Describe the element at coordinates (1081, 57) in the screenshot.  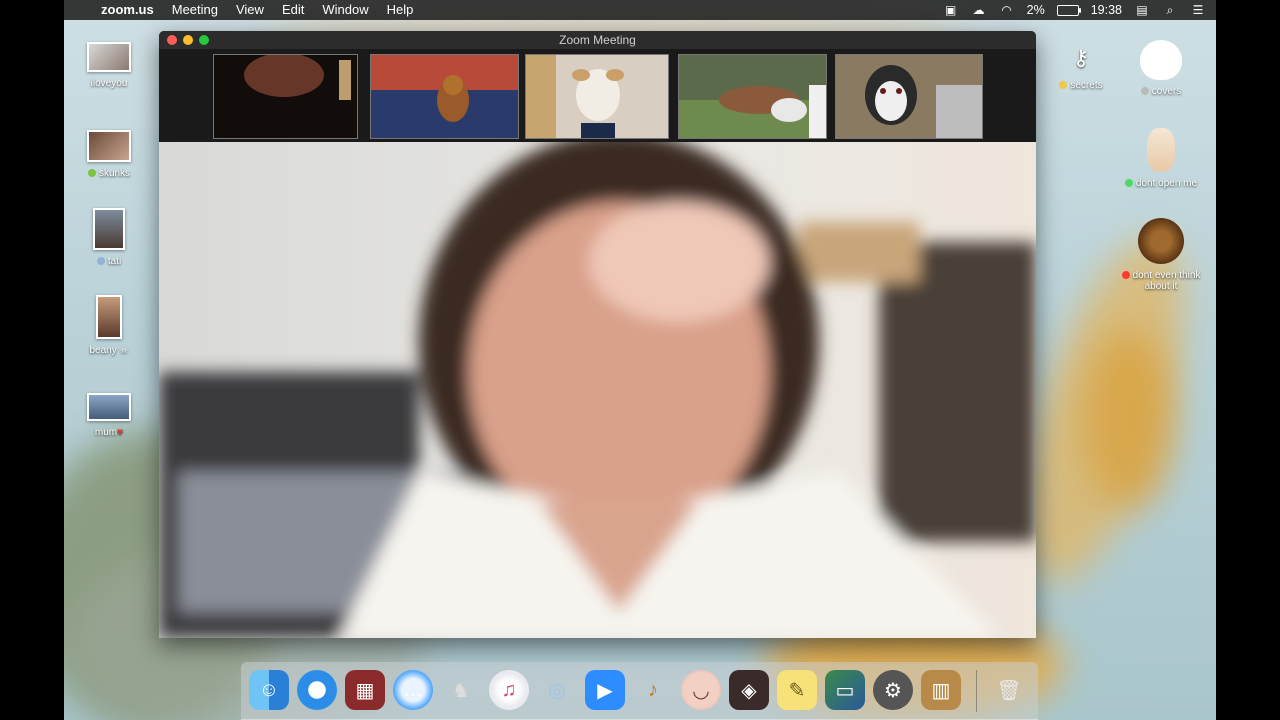
I see `key-icon: ⚷` at that location.